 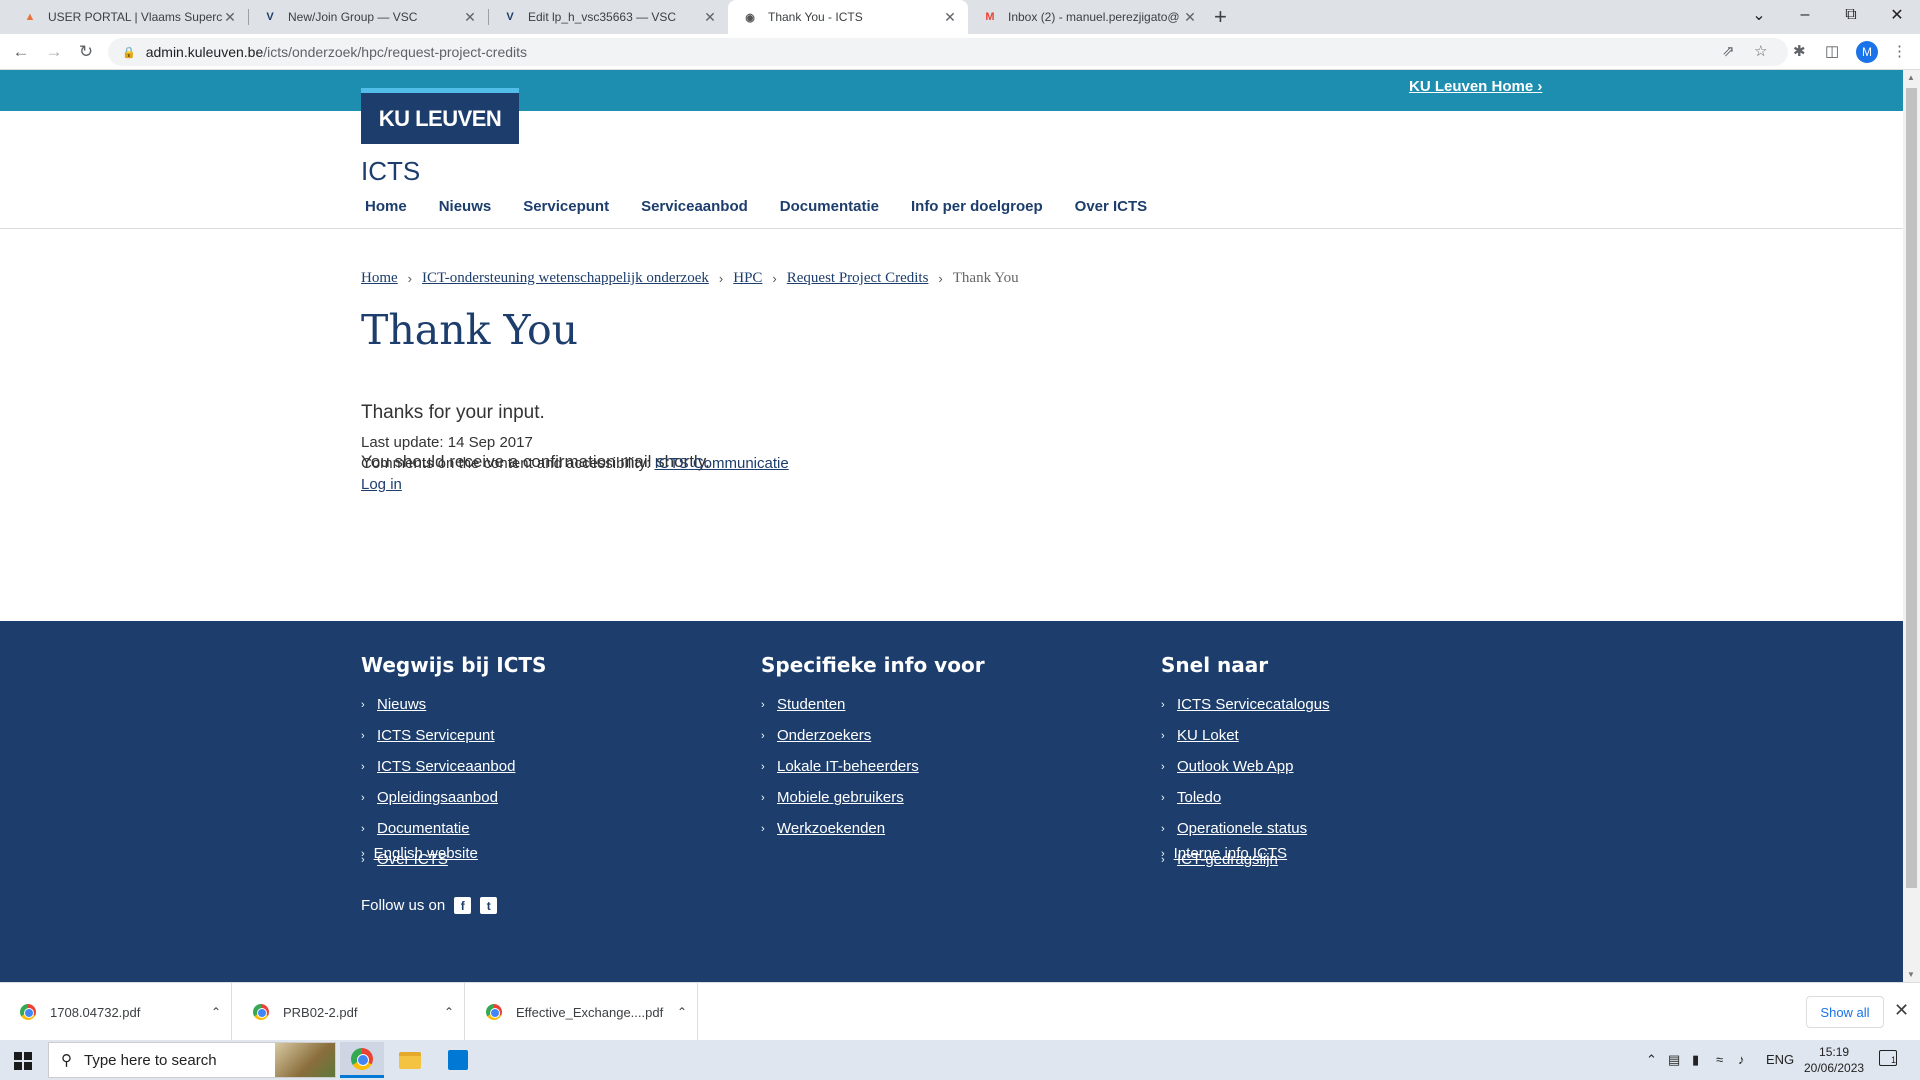 What do you see at coordinates (1471, 86) in the screenshot?
I see `ku-leuven-home-label: KU Leuven Home` at bounding box center [1471, 86].